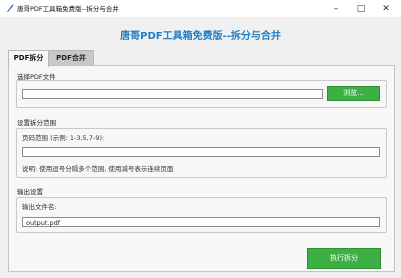 The height and width of the screenshot is (278, 401). What do you see at coordinates (200, 8) in the screenshot?
I see `title-bar: 唐哥PDF工具箱免费版--拆分与合并 – □ ✕` at bounding box center [200, 8].